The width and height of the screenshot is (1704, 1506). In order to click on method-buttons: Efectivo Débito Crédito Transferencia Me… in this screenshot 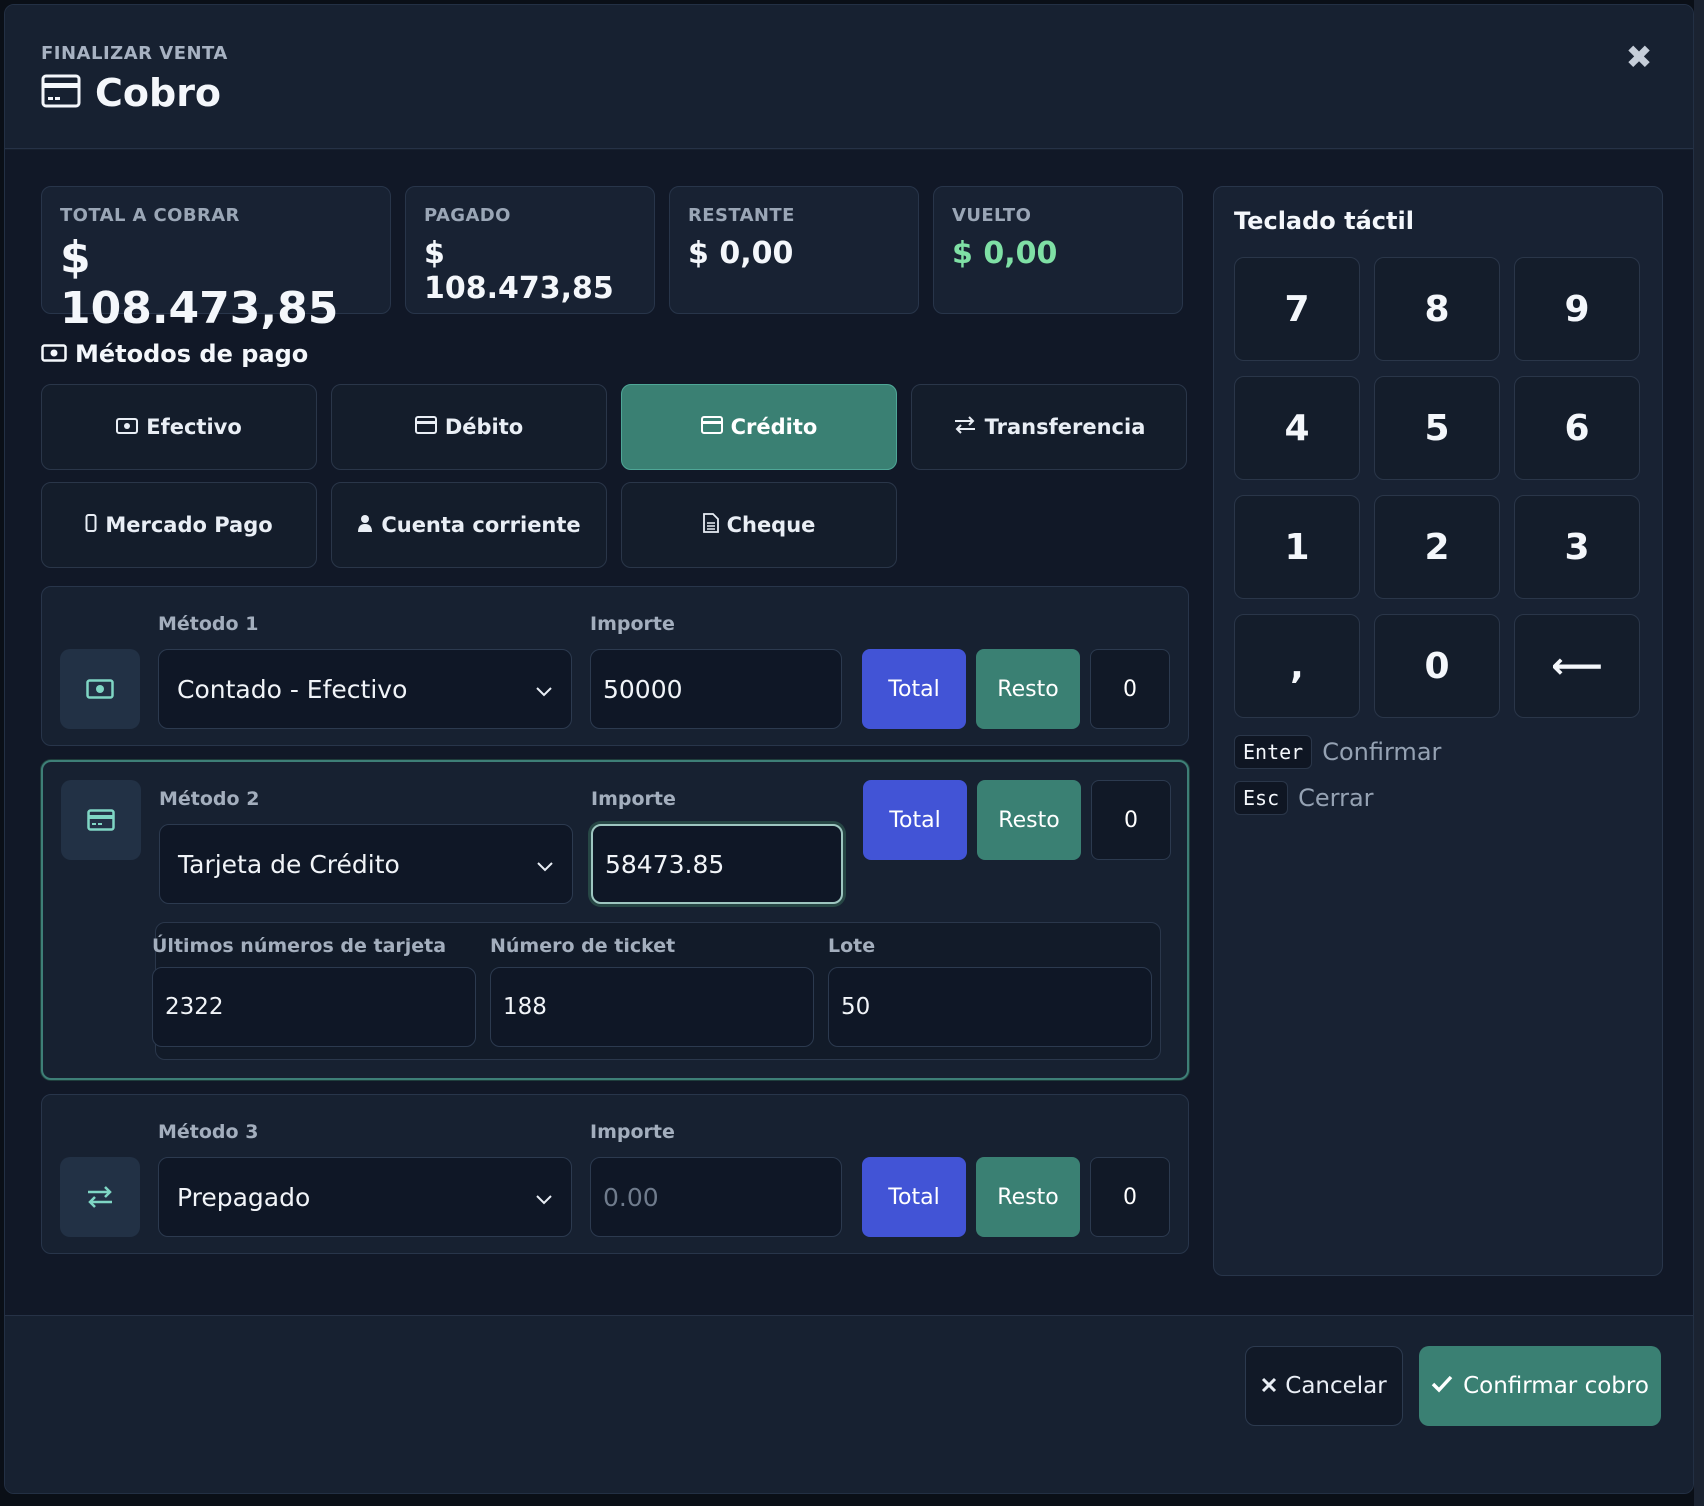, I will do `click(615, 476)`.